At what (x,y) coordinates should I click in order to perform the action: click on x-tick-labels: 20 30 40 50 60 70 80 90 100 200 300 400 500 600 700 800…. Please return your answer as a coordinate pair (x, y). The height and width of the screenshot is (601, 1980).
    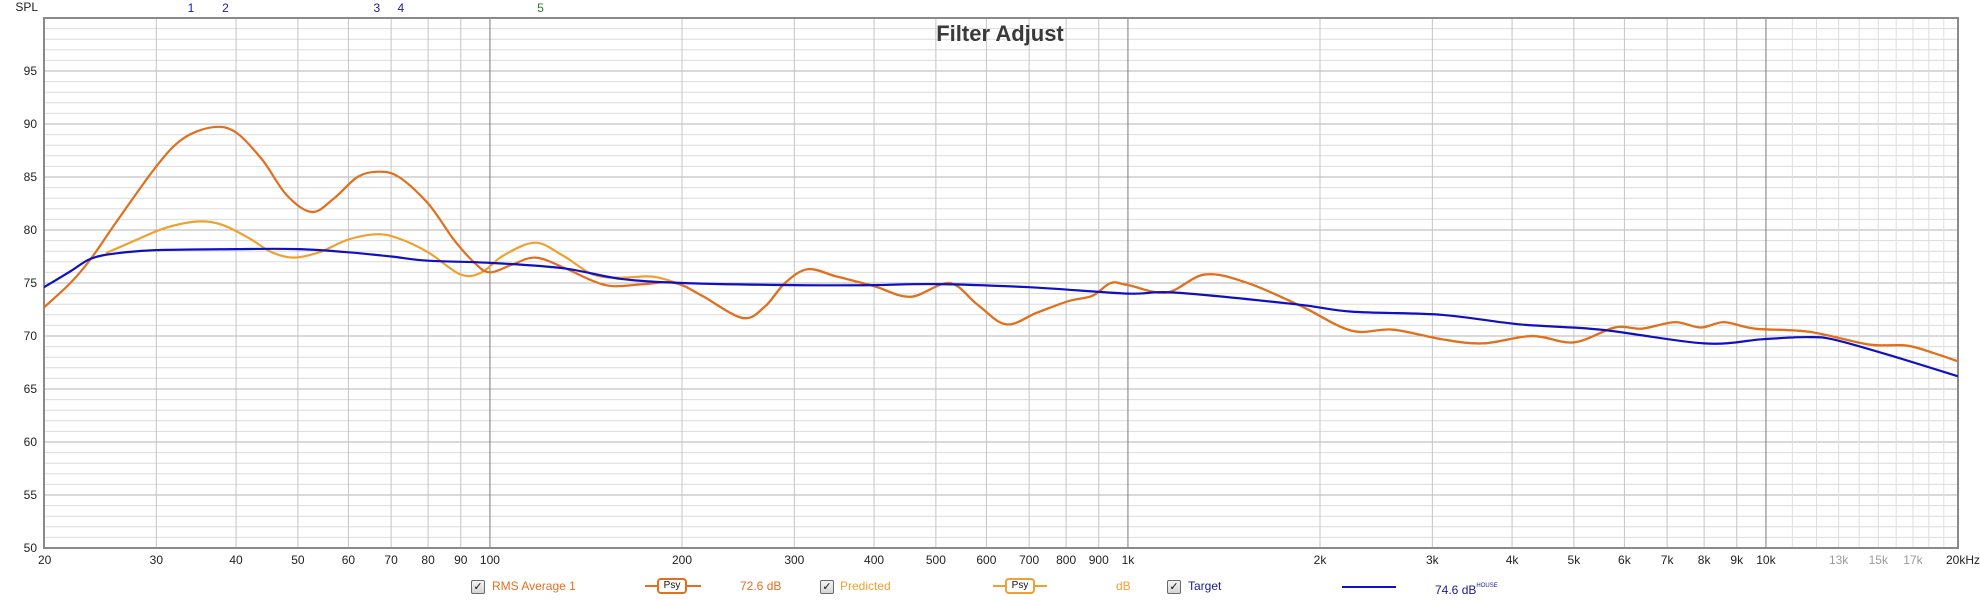
    Looking at the image, I should click on (1009, 560).